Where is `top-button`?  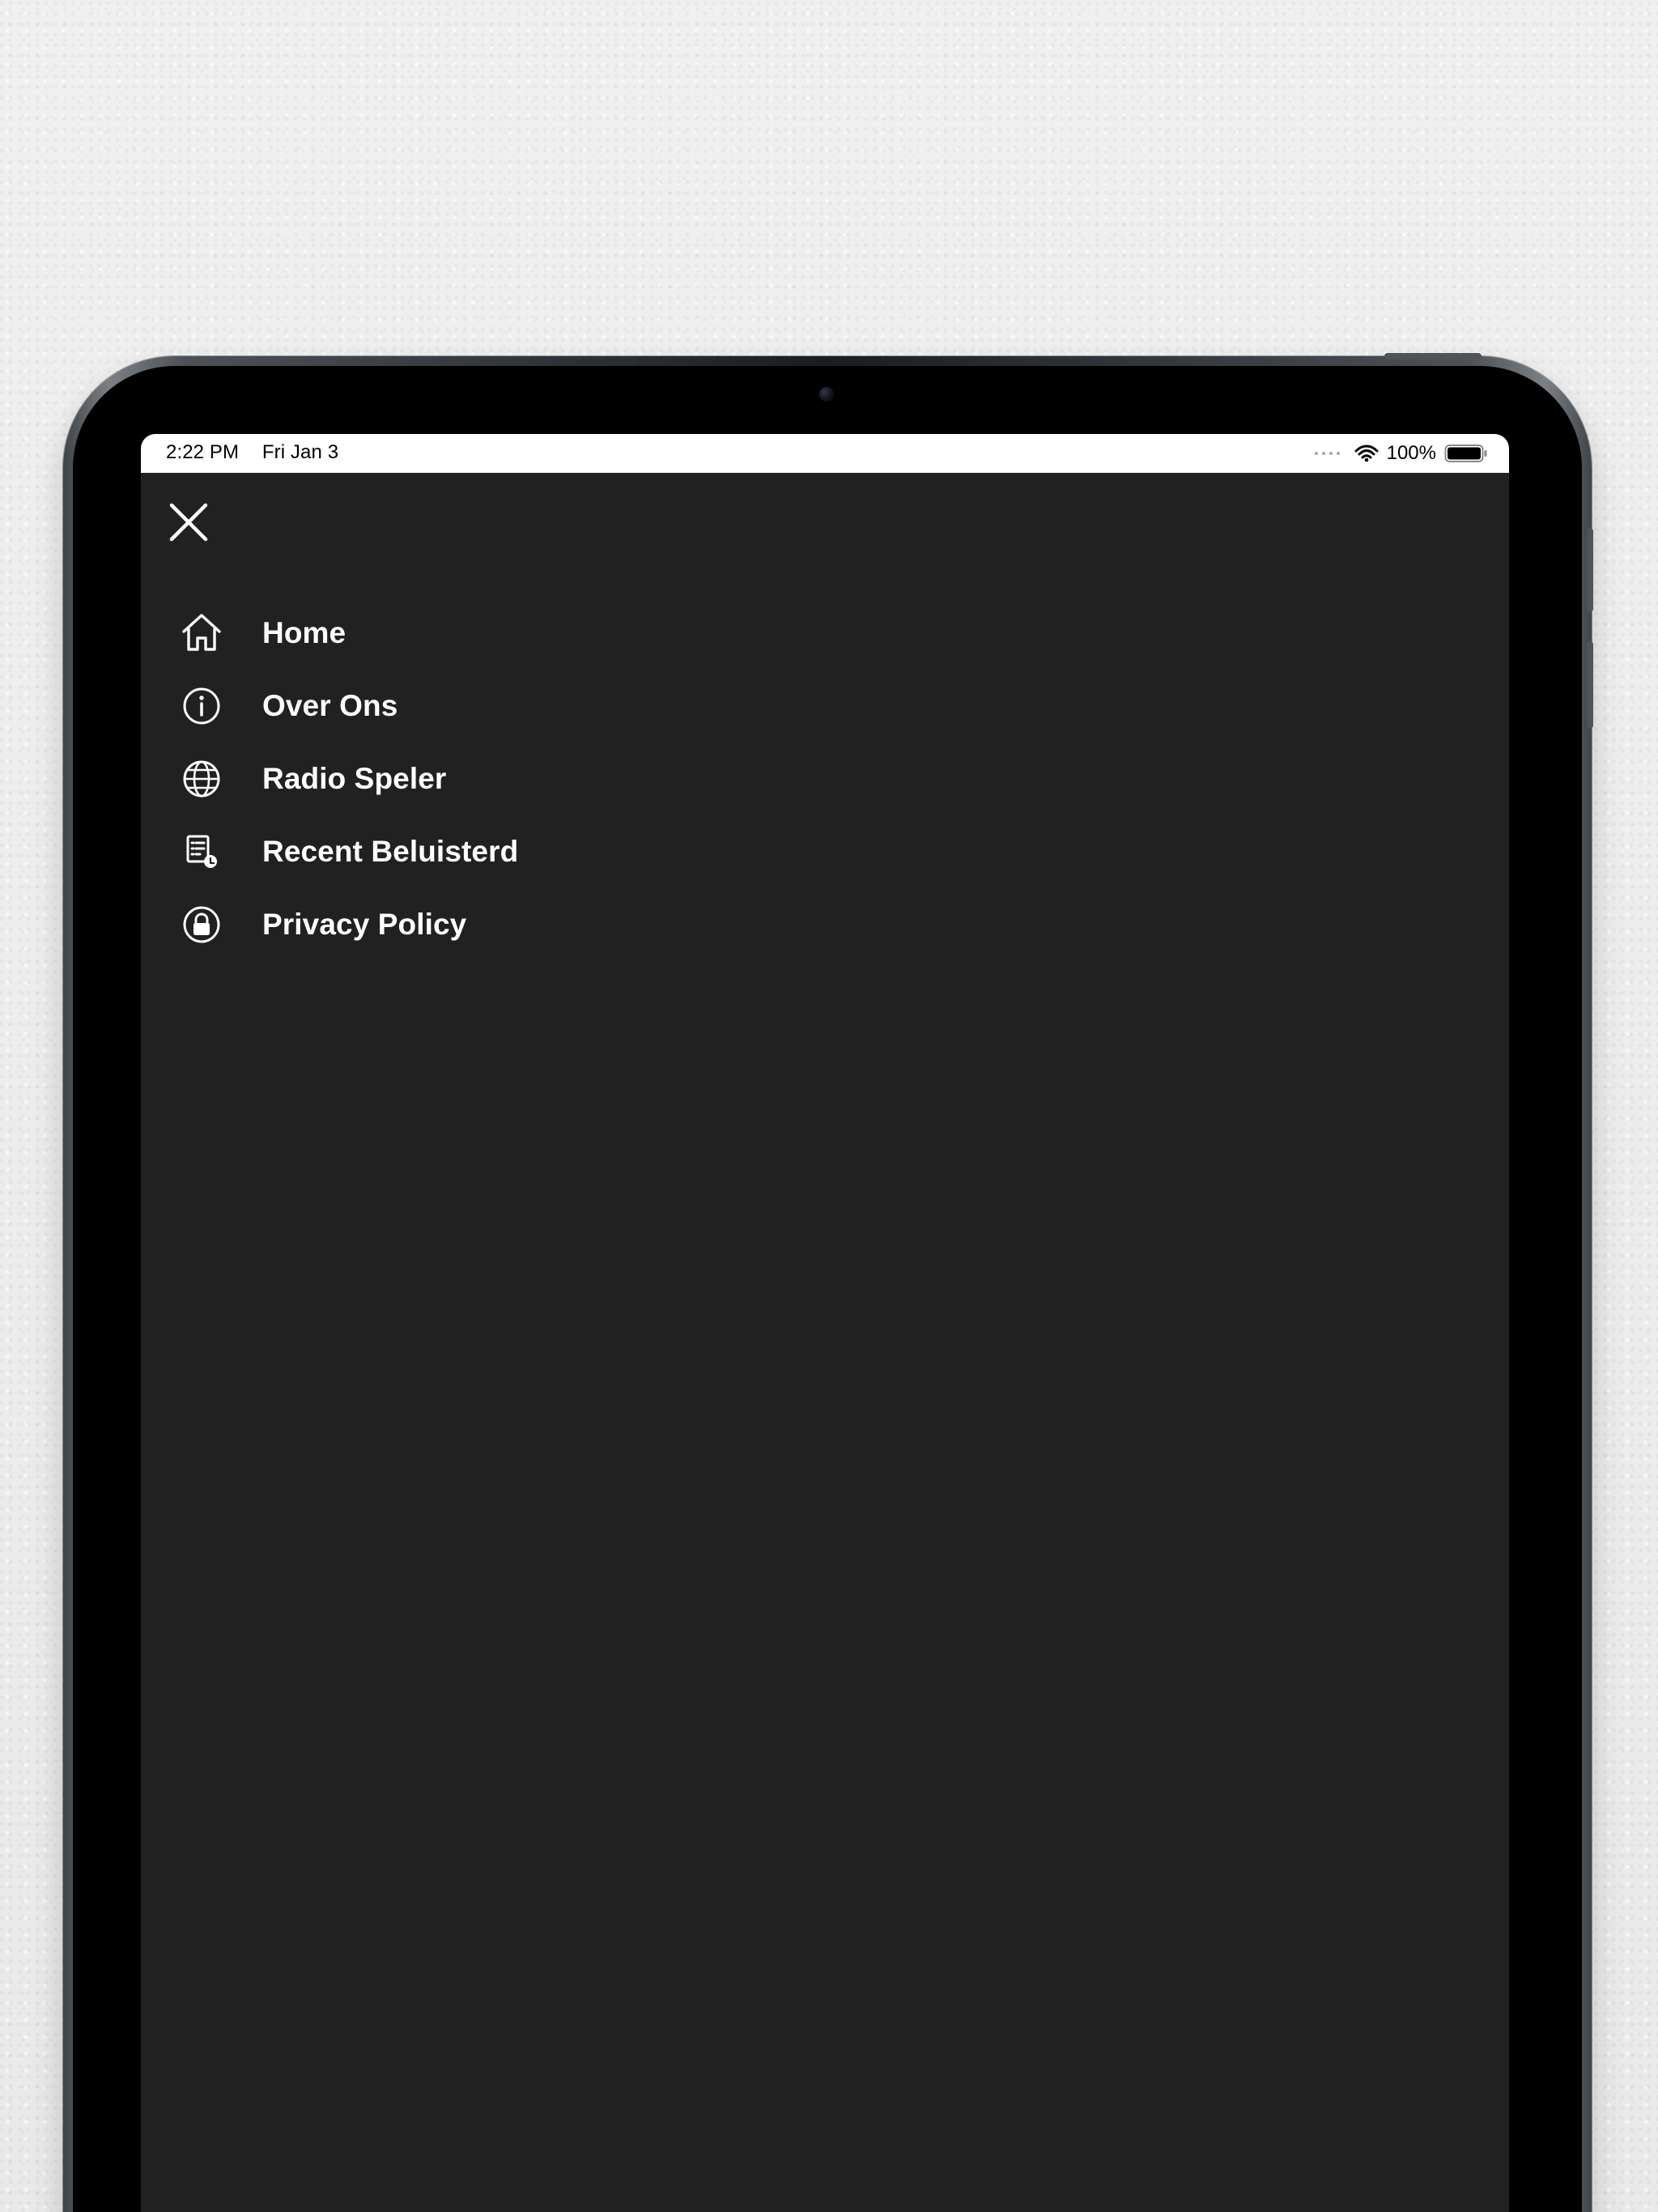 top-button is located at coordinates (1433, 356).